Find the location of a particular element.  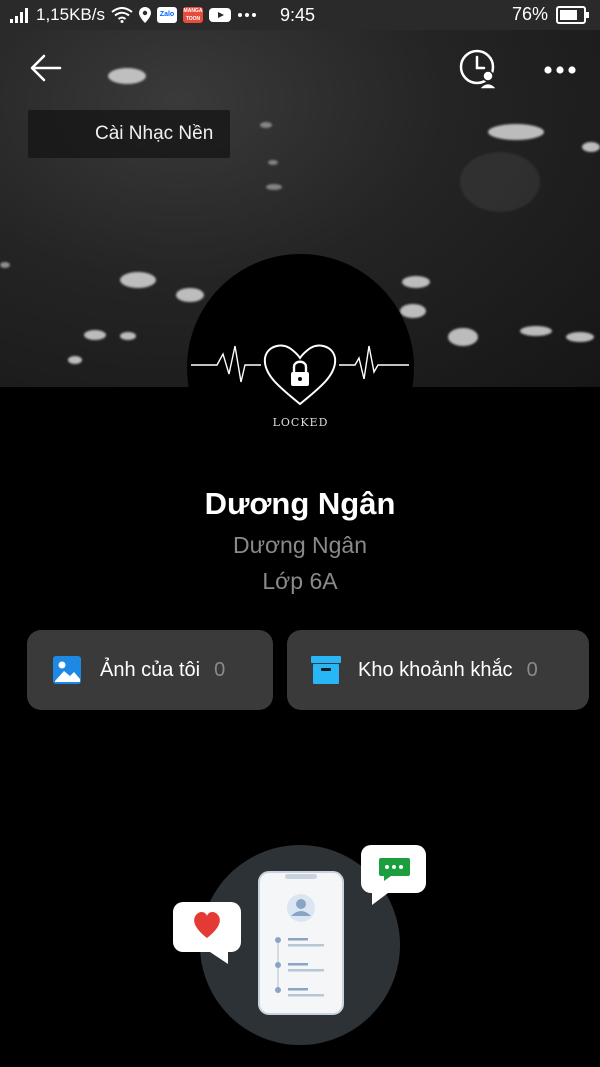

moments-store-button: Kho khoảnh khắc 0 is located at coordinates (438, 670).